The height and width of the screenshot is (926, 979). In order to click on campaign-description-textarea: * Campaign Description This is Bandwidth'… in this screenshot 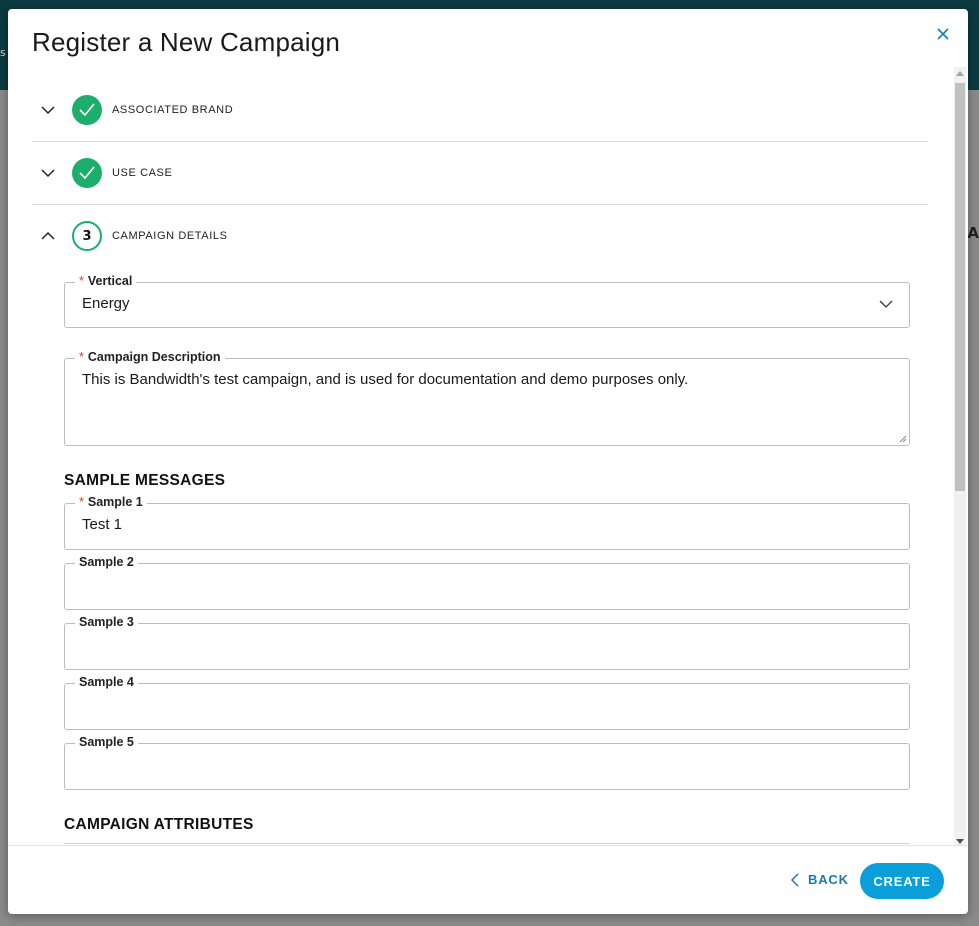, I will do `click(487, 398)`.